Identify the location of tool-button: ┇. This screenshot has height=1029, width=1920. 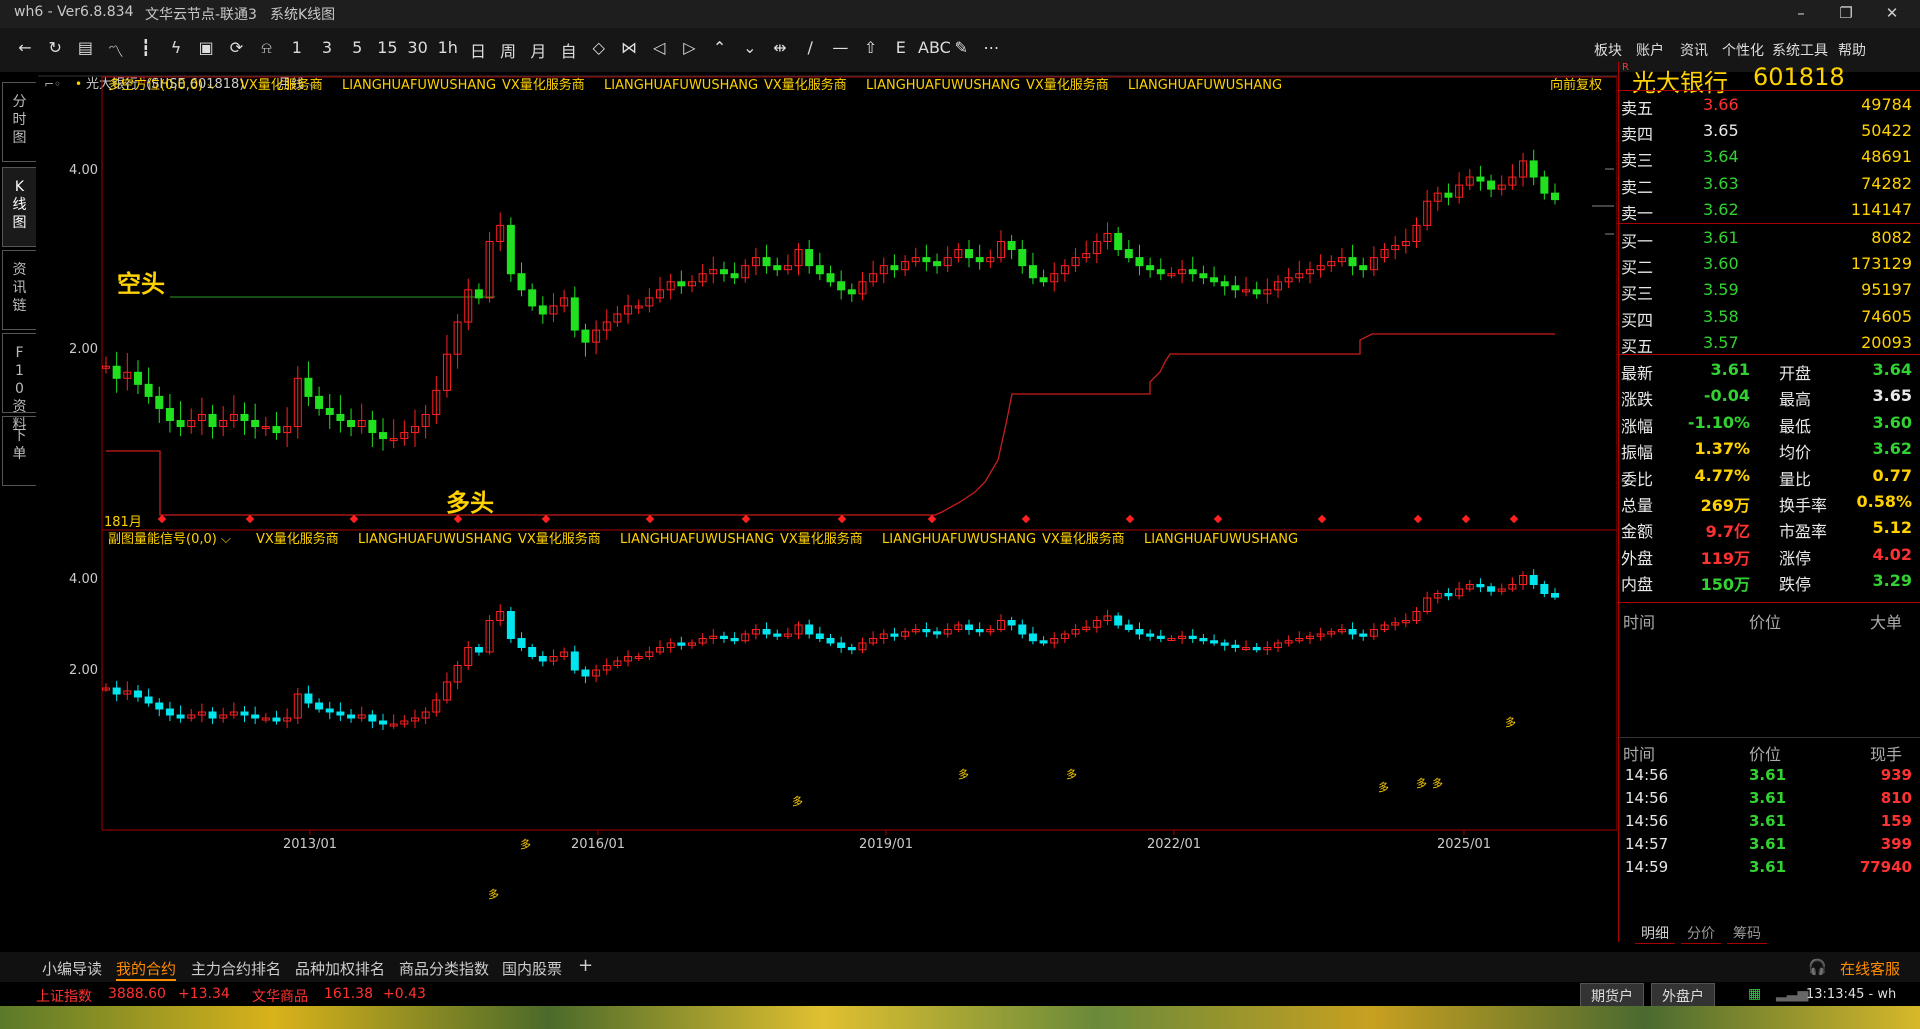
(146, 47).